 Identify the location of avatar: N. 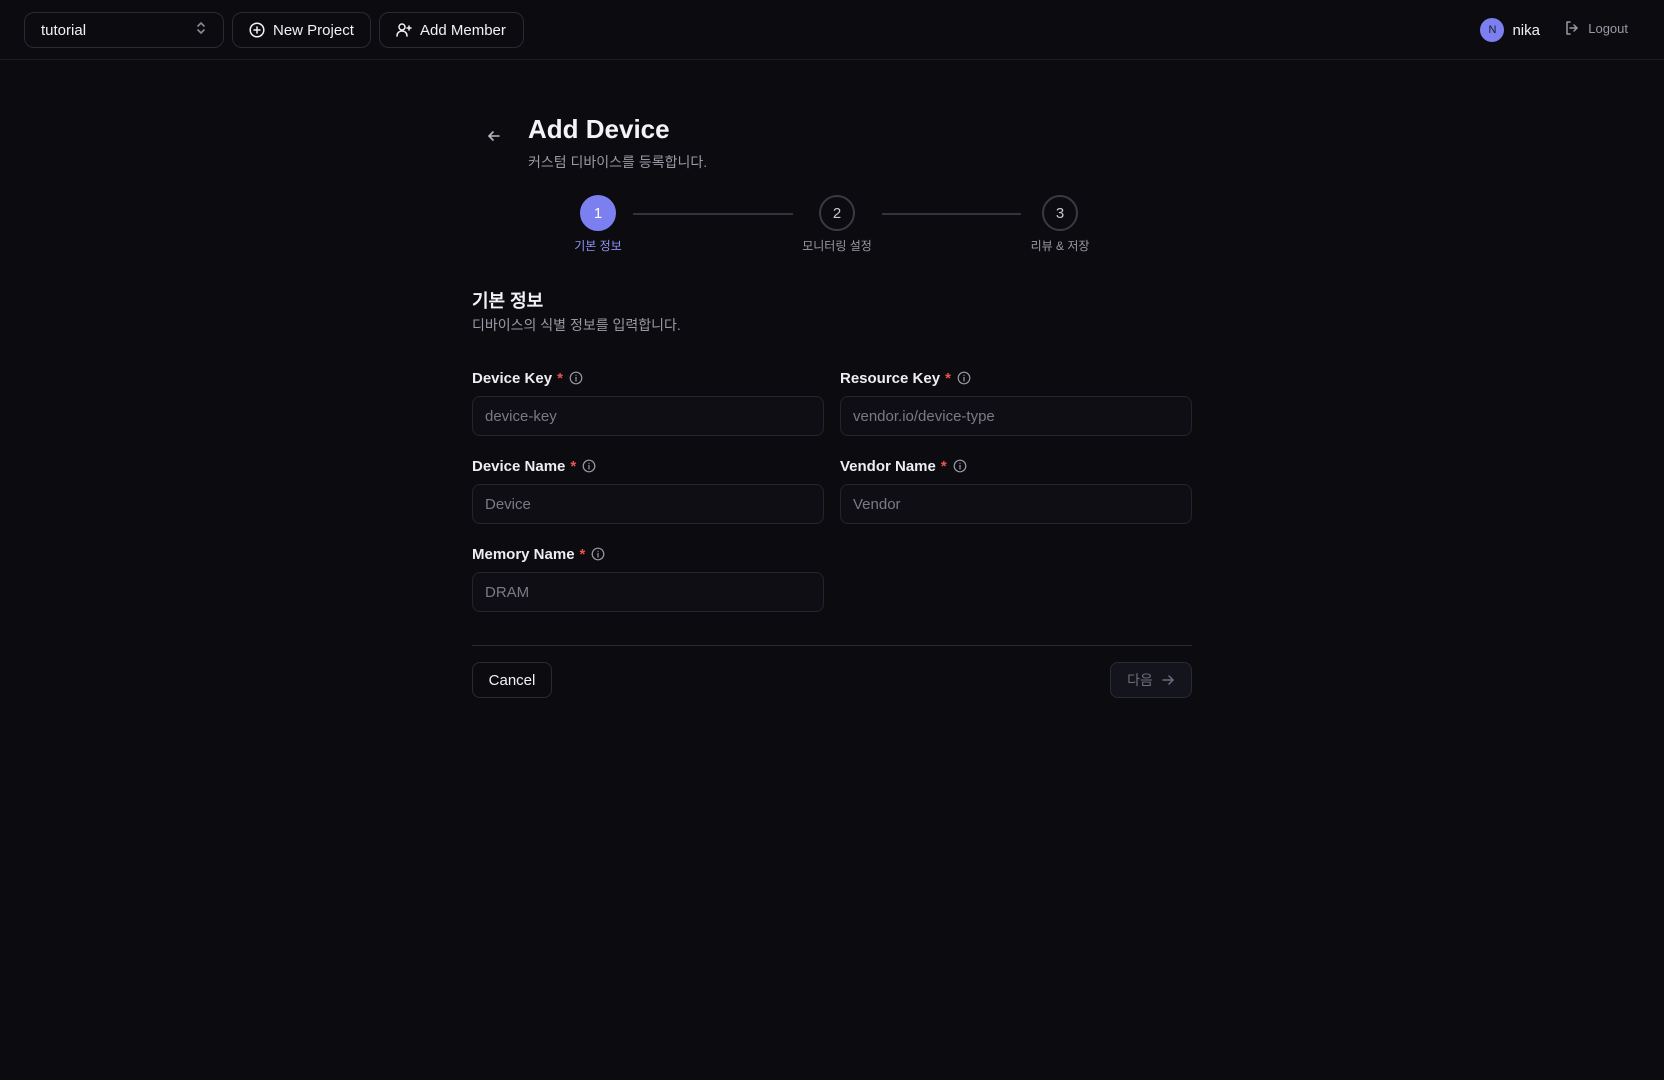
(1492, 30).